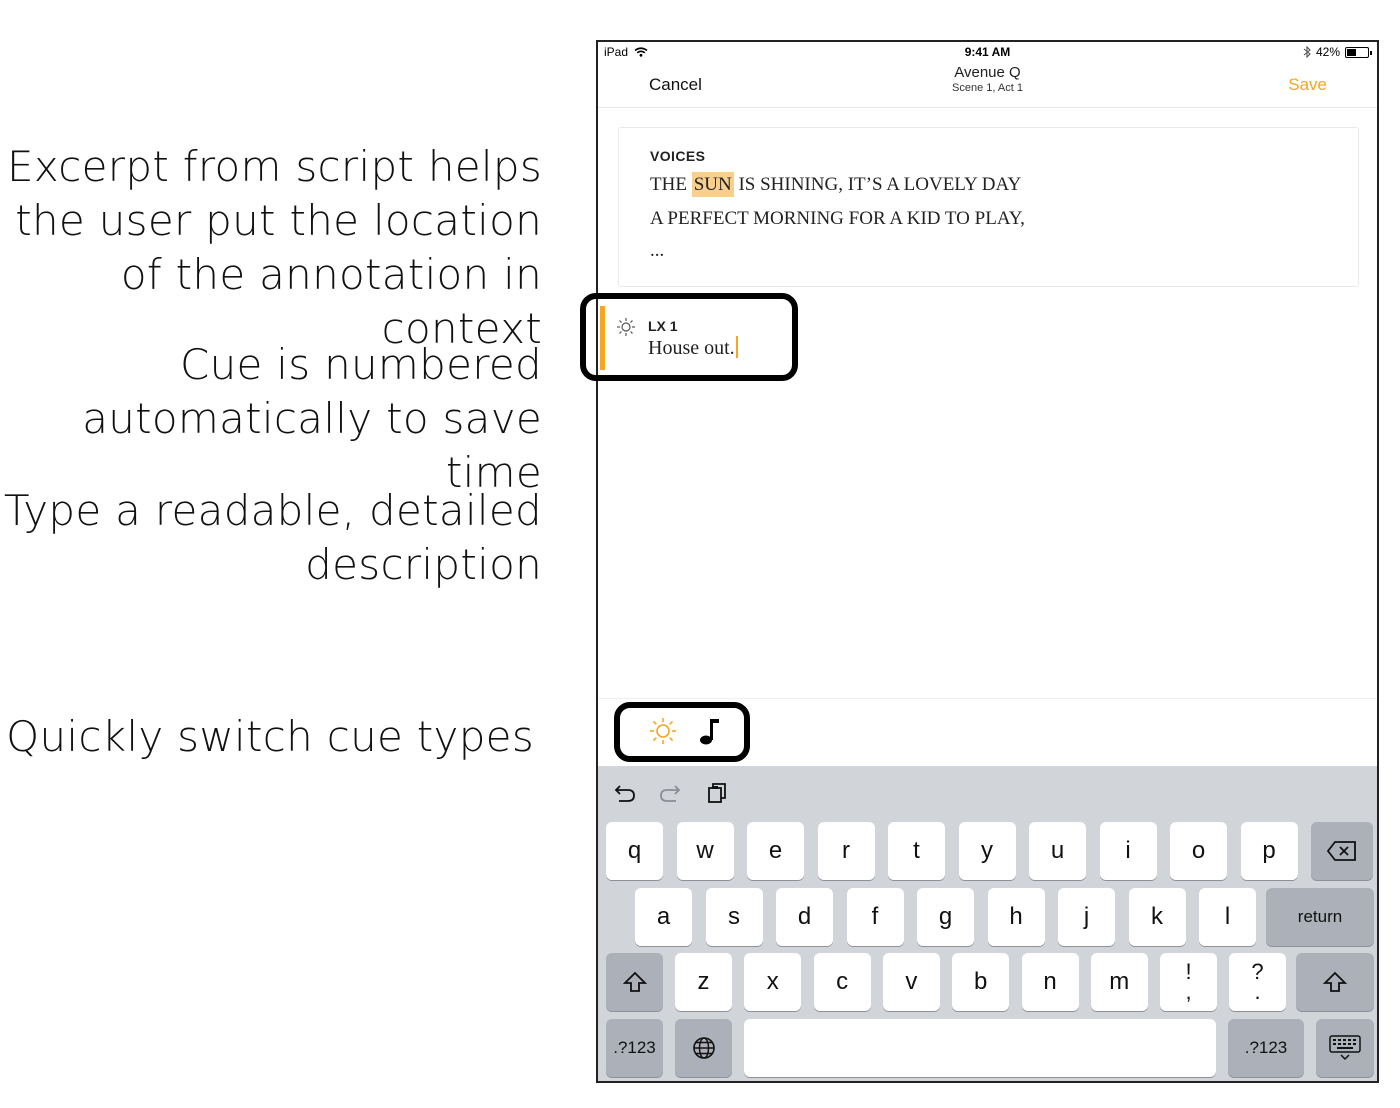 The image size is (1400, 1108). Describe the element at coordinates (1086, 917) in the screenshot. I see `key-j: j` at that location.